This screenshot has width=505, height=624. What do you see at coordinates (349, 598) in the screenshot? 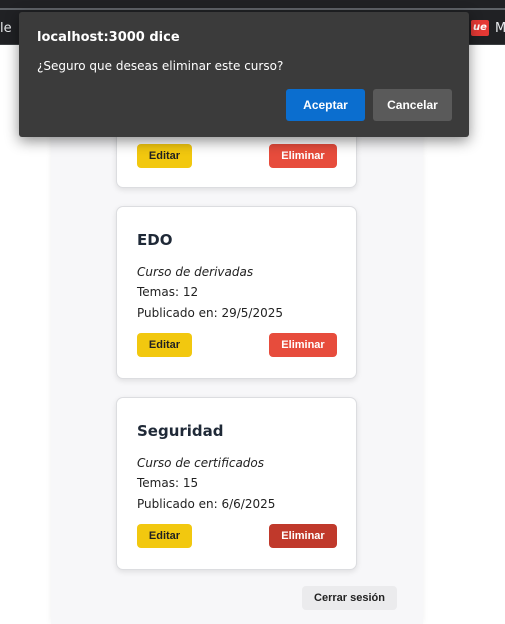
I see `logout-button: Cerrar sesión` at bounding box center [349, 598].